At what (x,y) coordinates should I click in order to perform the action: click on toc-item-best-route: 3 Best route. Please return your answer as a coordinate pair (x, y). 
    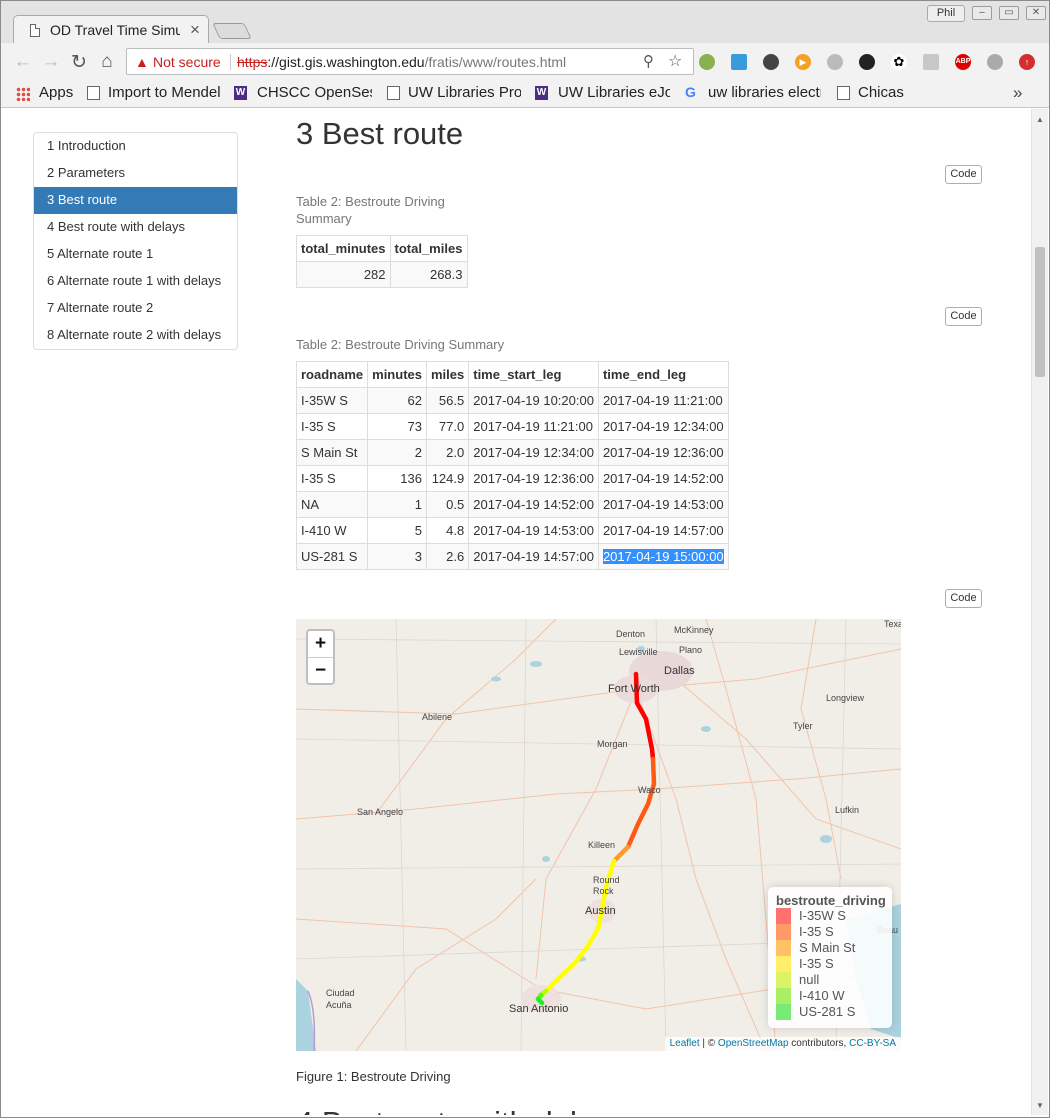
    Looking at the image, I should click on (135, 200).